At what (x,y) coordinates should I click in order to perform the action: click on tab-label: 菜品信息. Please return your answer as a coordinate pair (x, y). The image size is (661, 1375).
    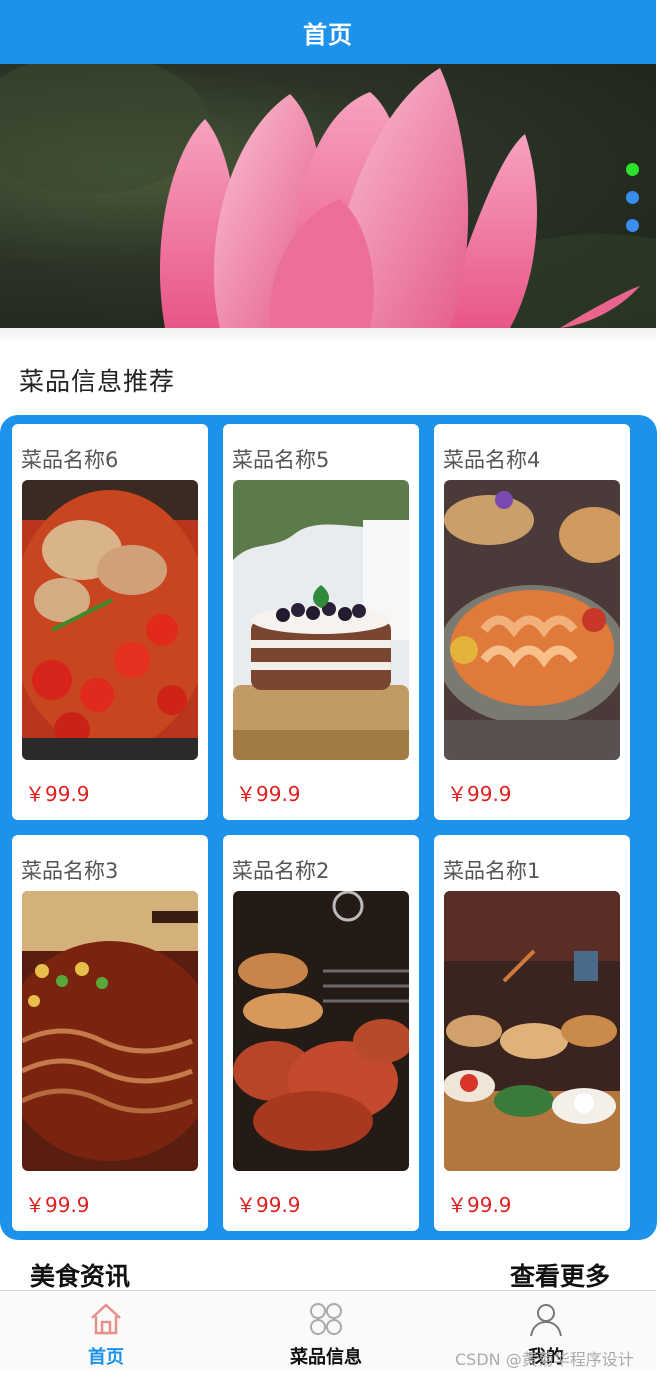
    Looking at the image, I should click on (326, 1357).